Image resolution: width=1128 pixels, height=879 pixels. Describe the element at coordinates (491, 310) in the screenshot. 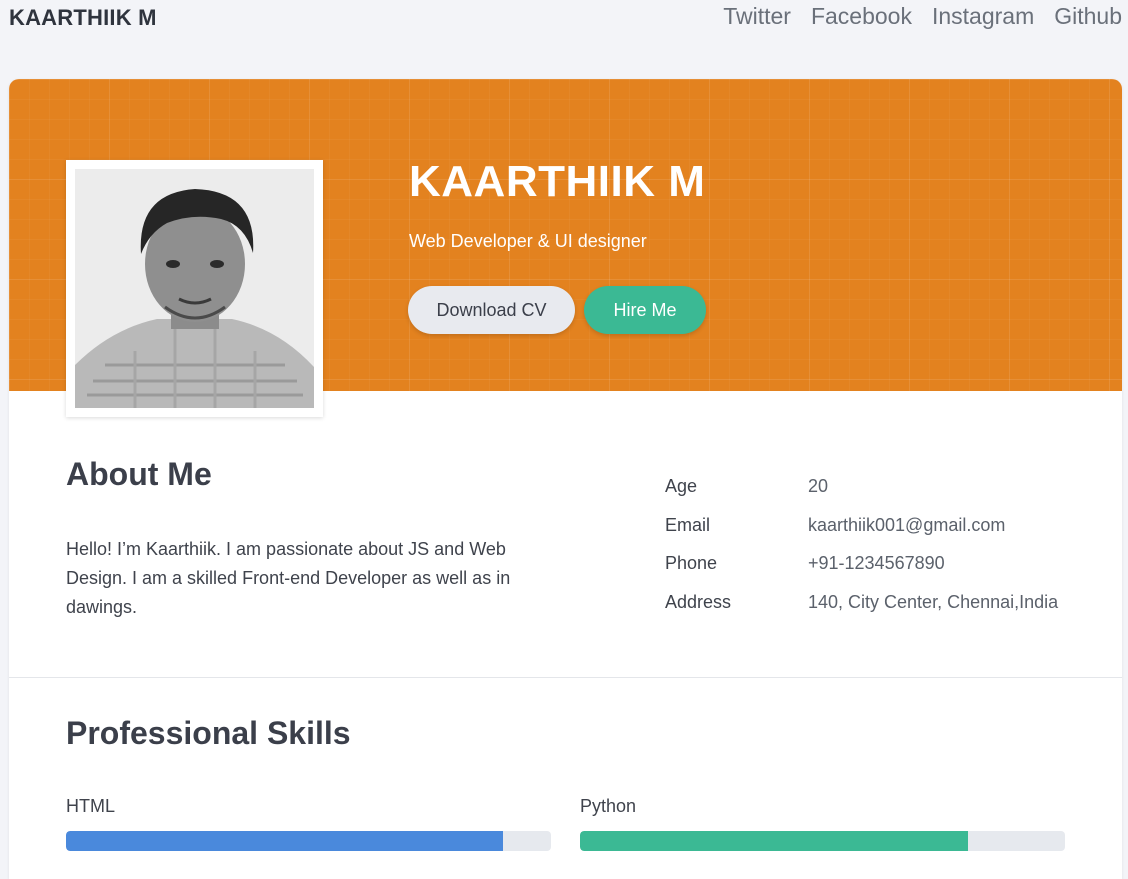

I see `download-cv-button: Download CV` at that location.